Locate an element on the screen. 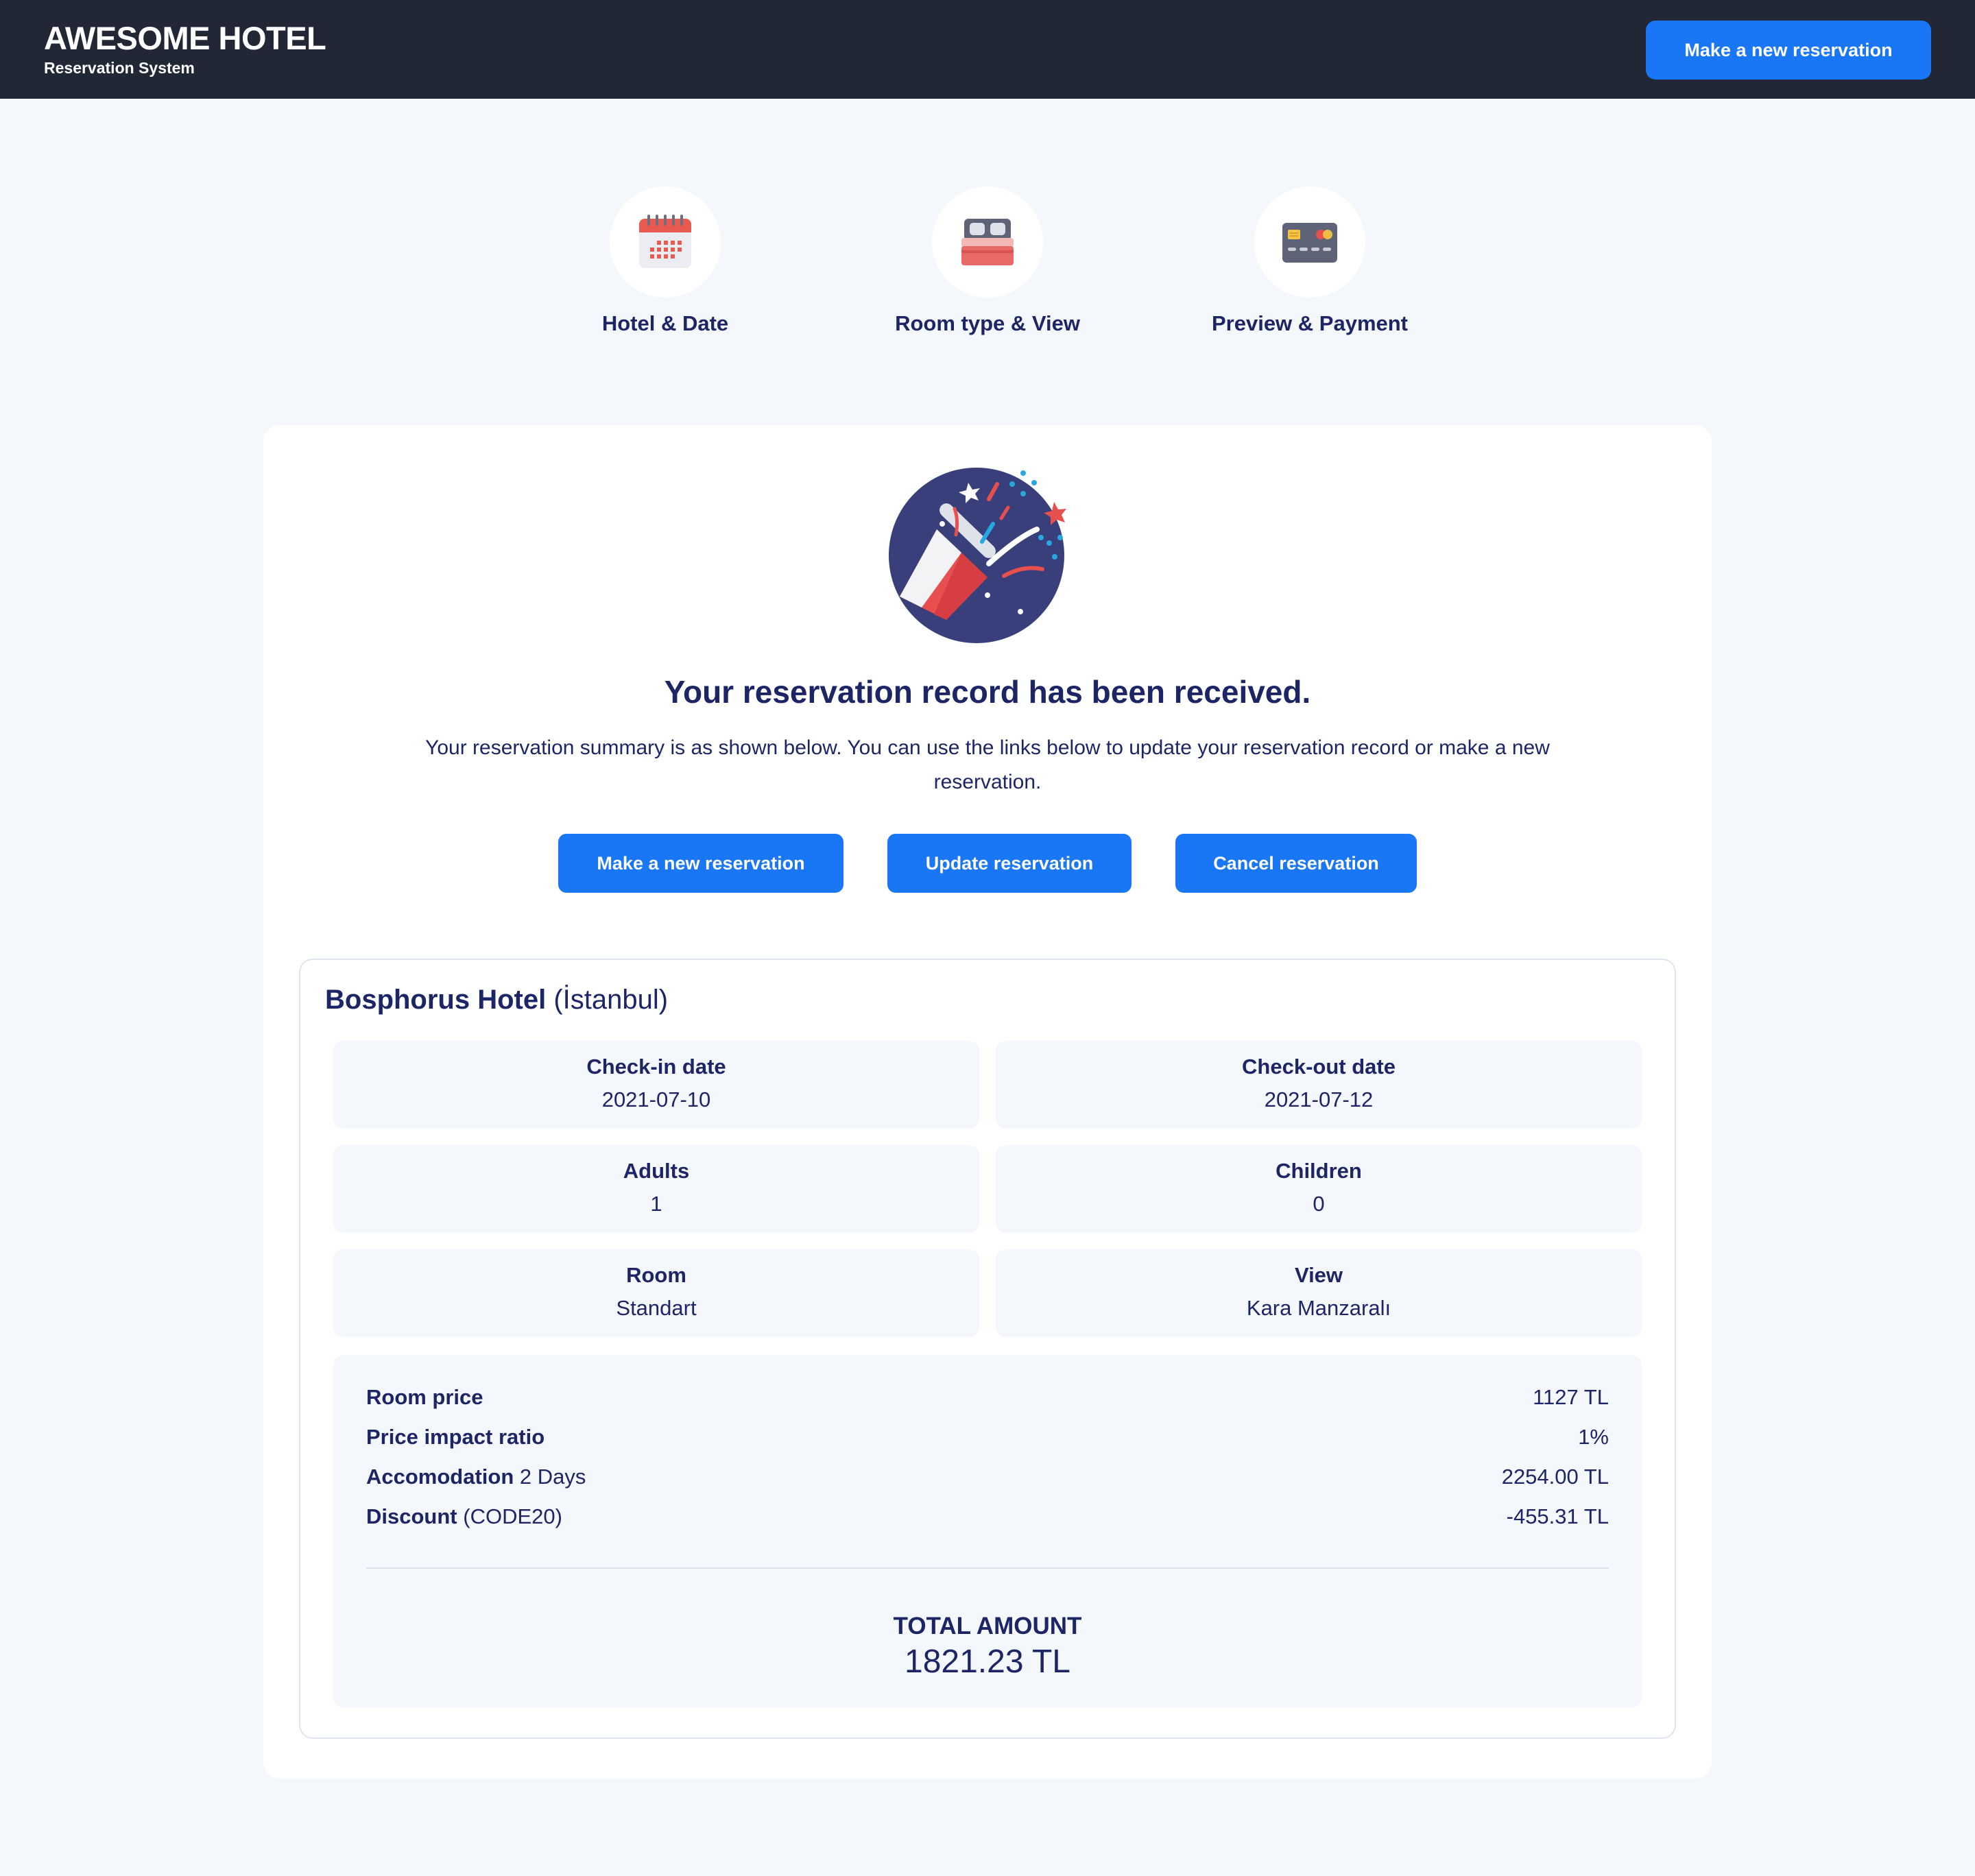  view-value: Kara Manzaralı is located at coordinates (1318, 1308).